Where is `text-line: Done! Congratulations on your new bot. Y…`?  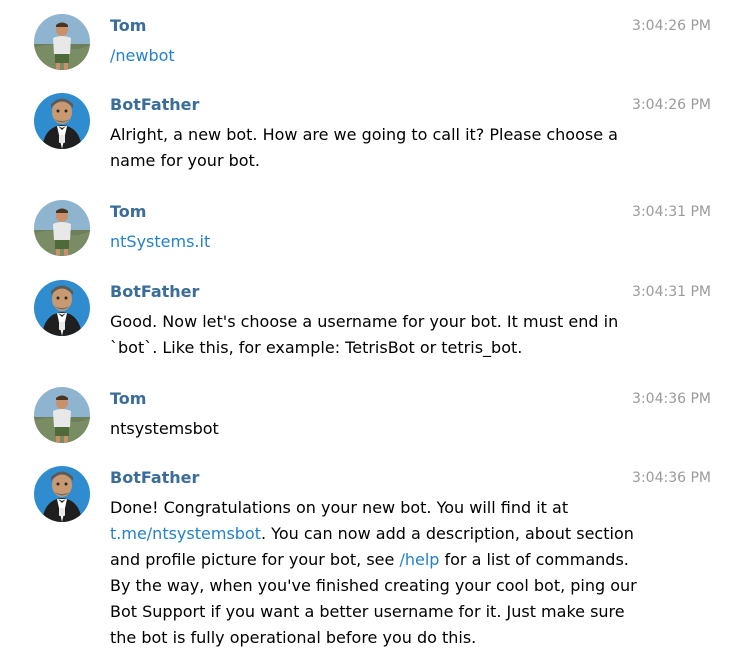 text-line: Done! Congratulations on your new bot. Y… is located at coordinates (370, 508).